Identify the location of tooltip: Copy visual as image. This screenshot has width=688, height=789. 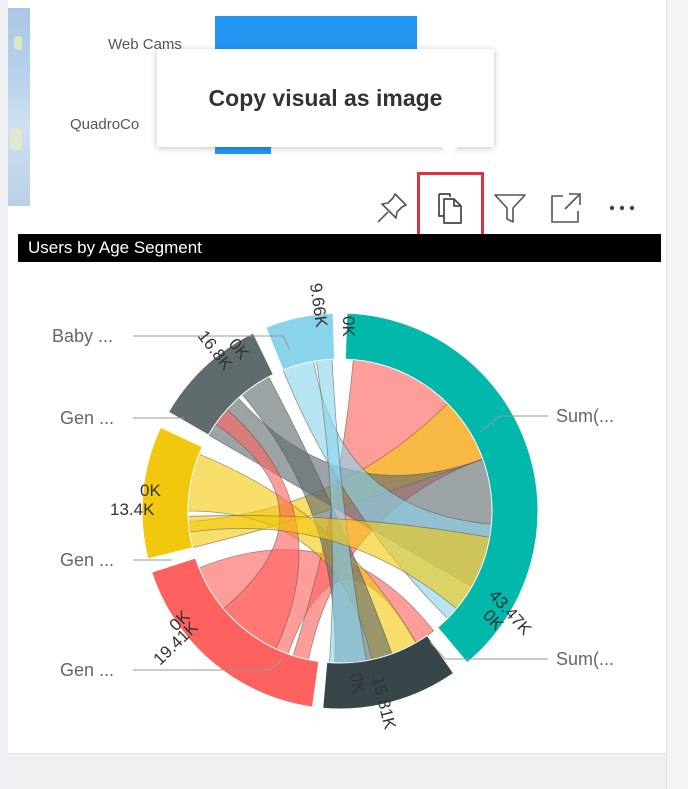
(325, 98).